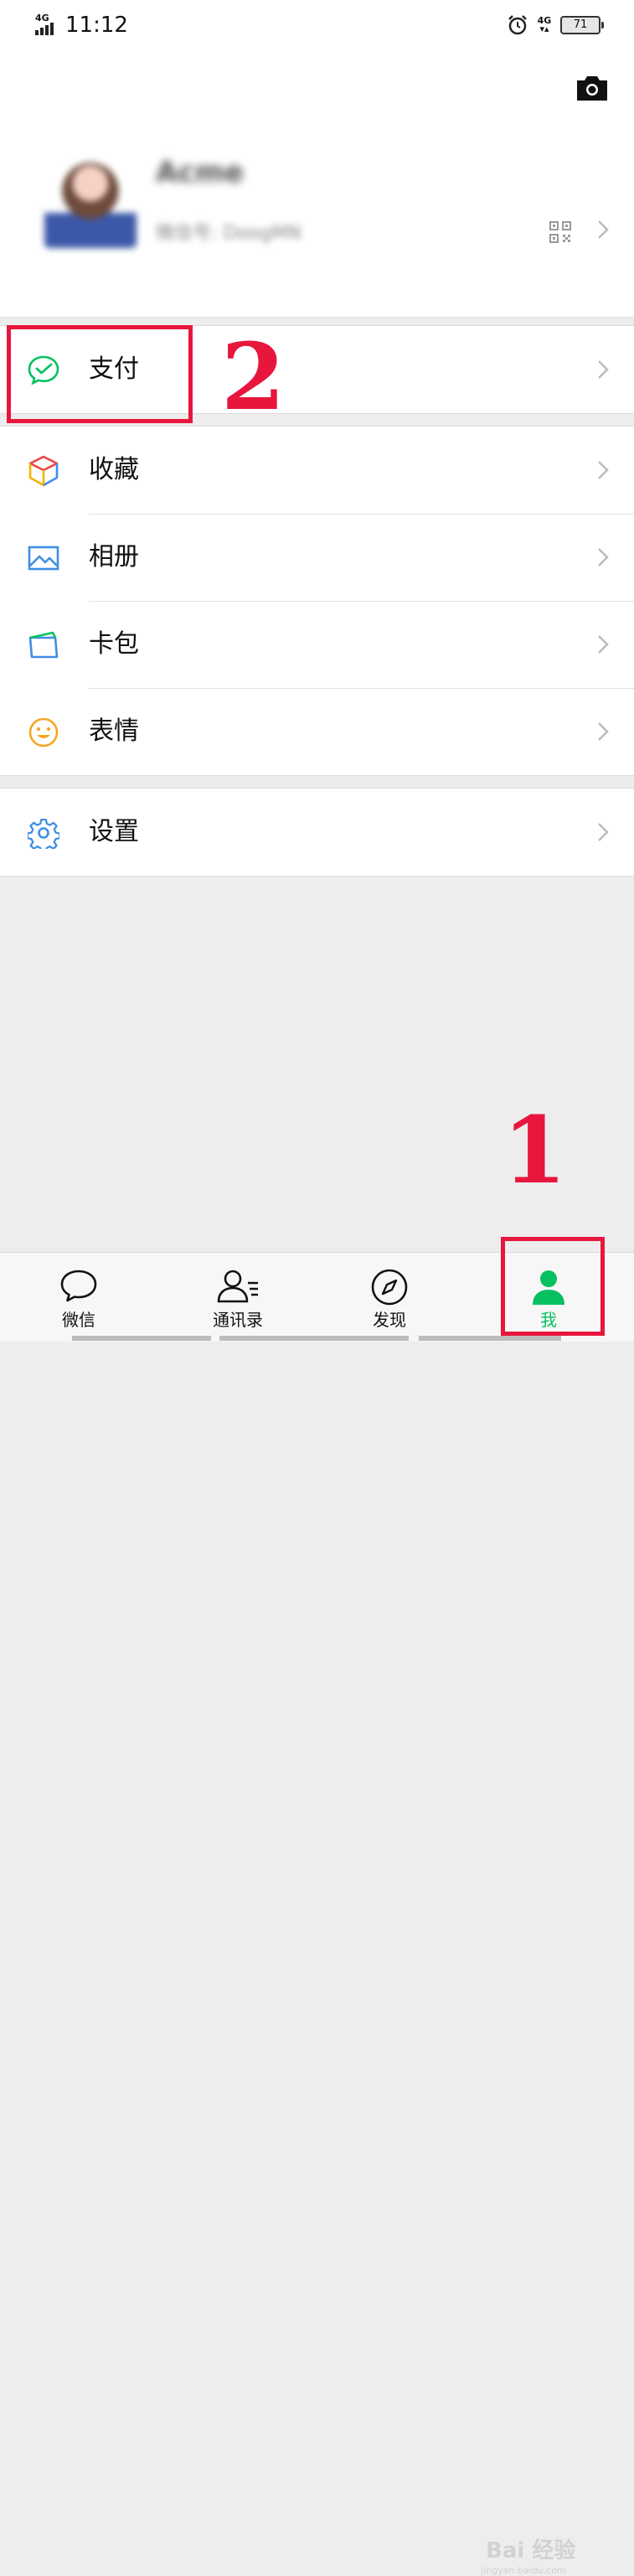 Image resolution: width=634 pixels, height=2576 pixels. I want to click on menu-group-main: 收藏 相册 卡包 表情, so click(317, 601).